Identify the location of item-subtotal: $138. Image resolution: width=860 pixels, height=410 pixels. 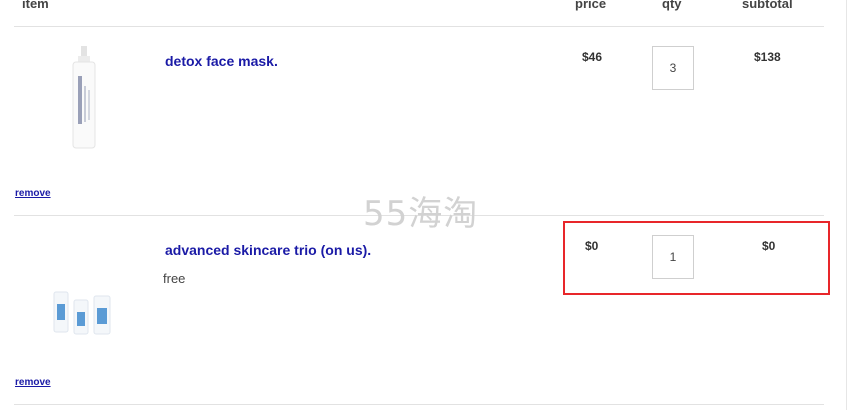
(767, 57).